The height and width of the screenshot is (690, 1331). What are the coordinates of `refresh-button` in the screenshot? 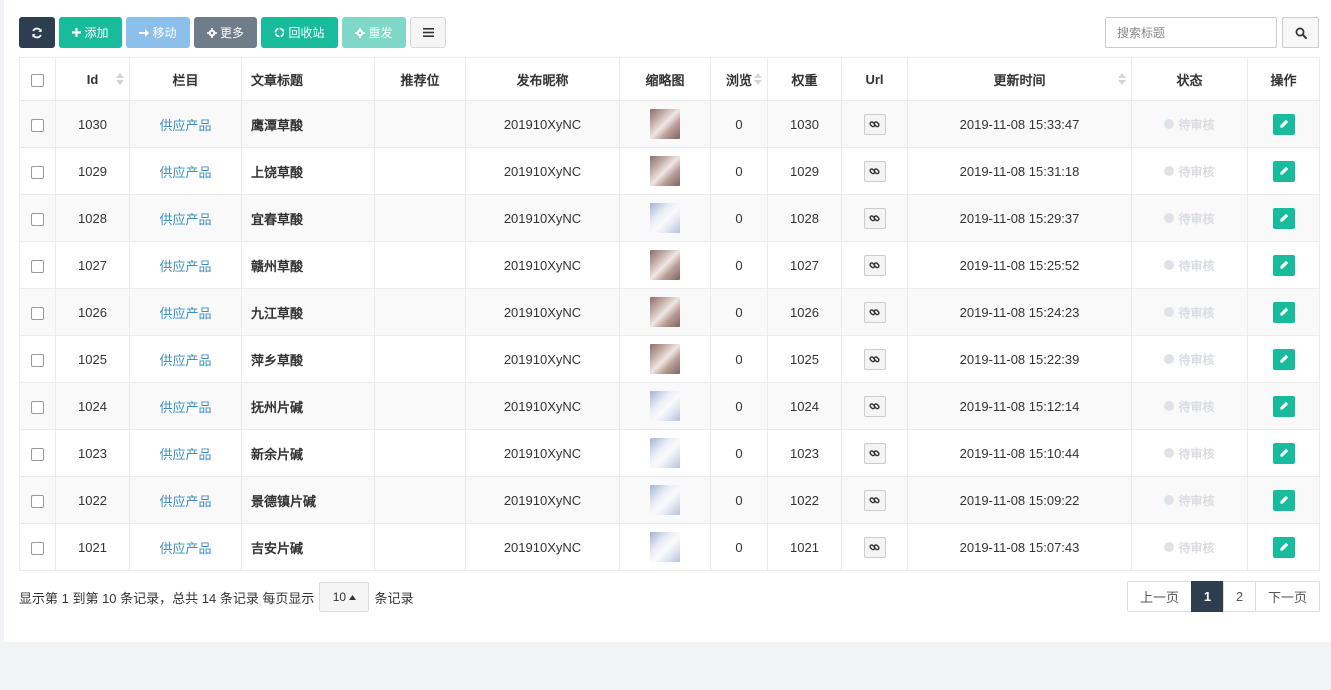 It's located at (37, 32).